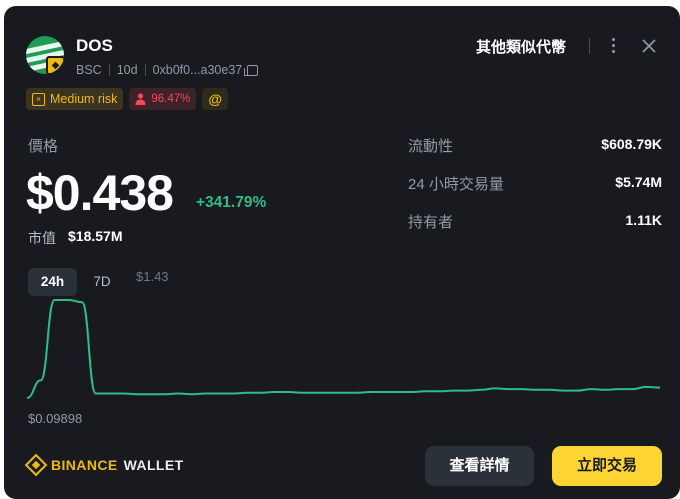 The image size is (680, 499). Describe the element at coordinates (102, 282) in the screenshot. I see `tab-7d: 7D` at that location.